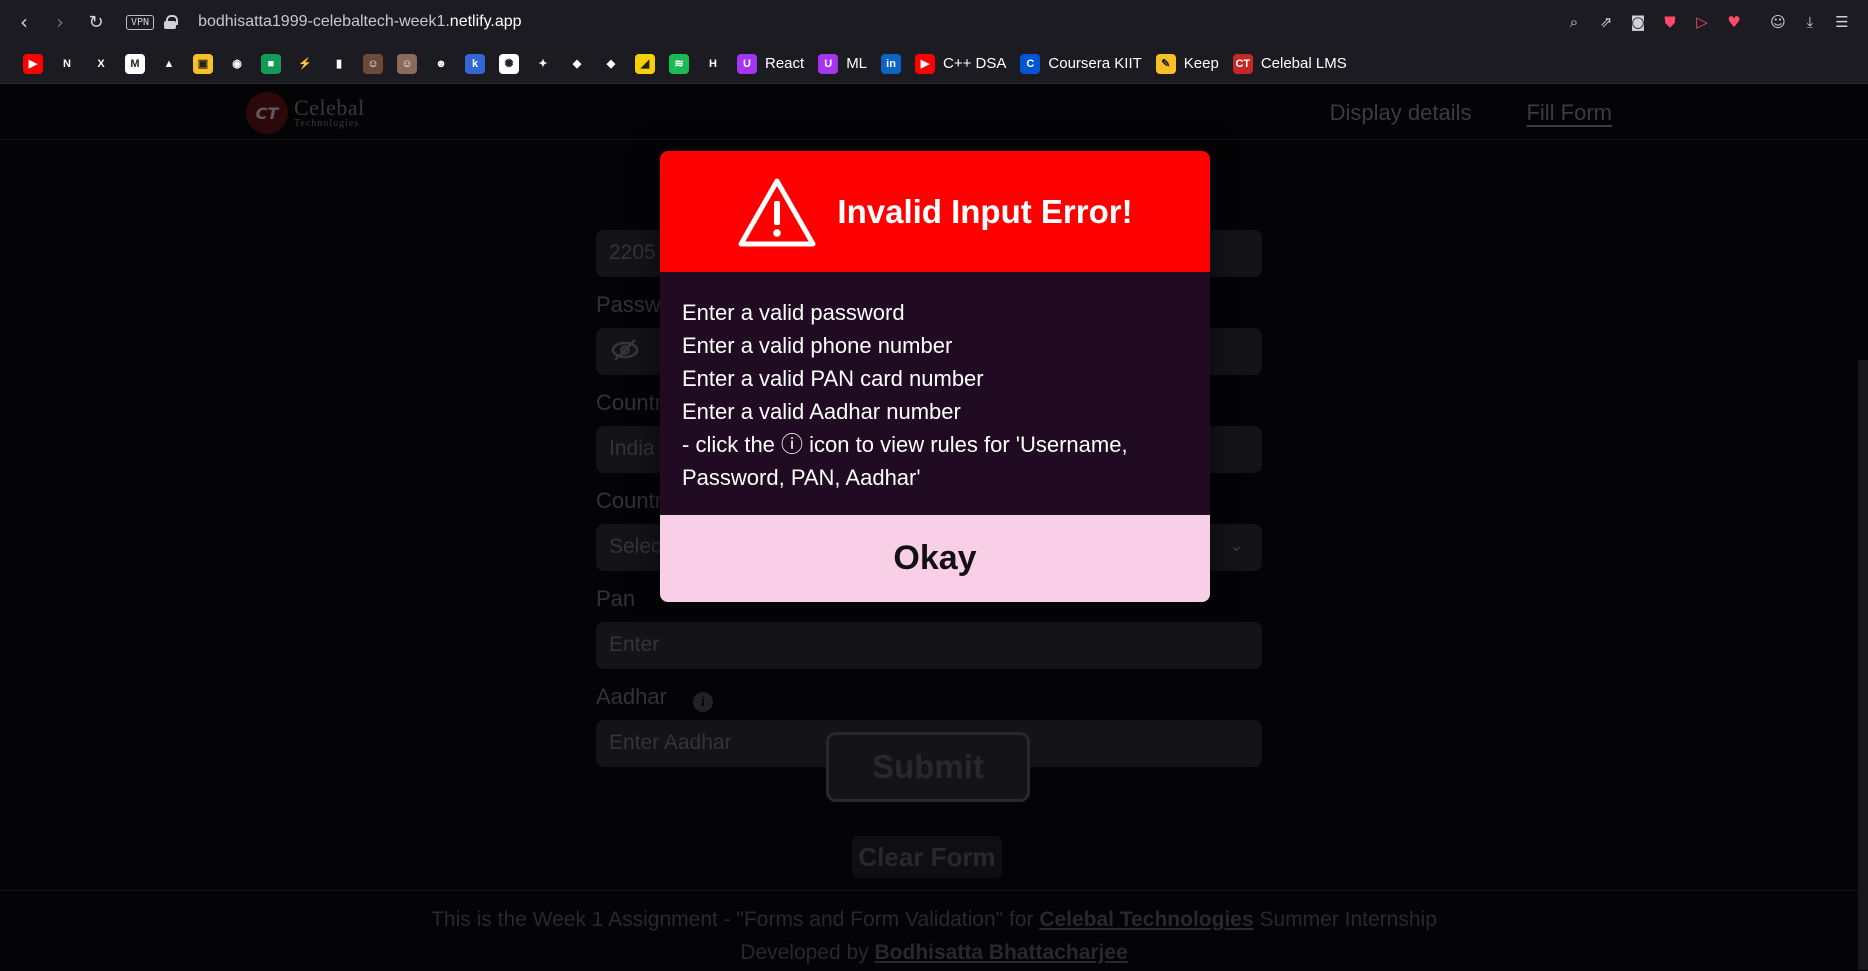  I want to click on site-nav: Display details Fill Form, so click(1471, 113).